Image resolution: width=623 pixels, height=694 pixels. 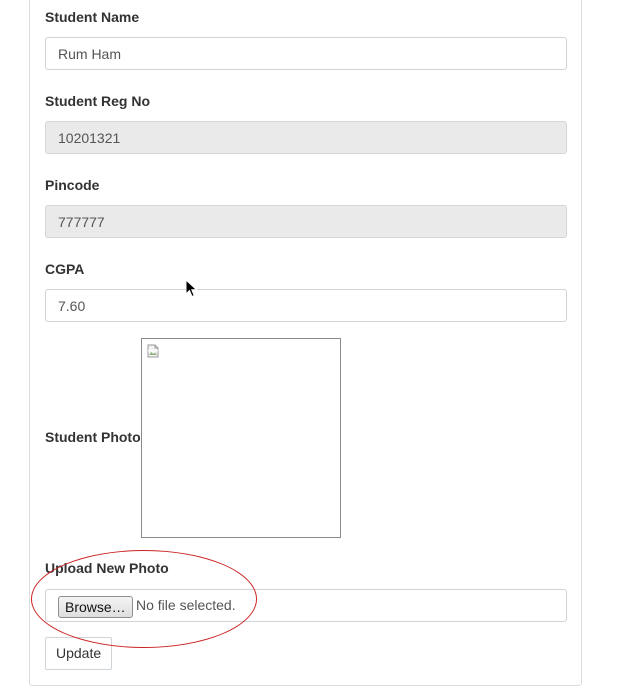 I want to click on reg-no-label: Student Reg No, so click(x=97, y=101).